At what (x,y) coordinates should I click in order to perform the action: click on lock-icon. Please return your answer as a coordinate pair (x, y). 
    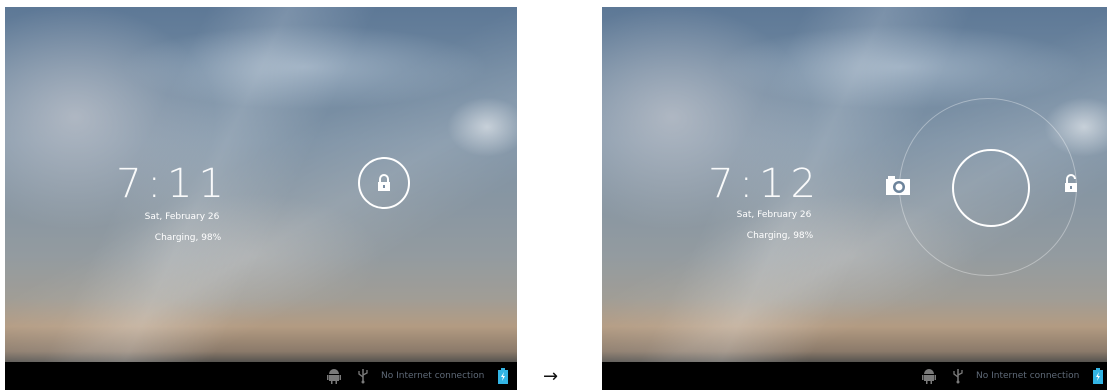
    Looking at the image, I should click on (384, 182).